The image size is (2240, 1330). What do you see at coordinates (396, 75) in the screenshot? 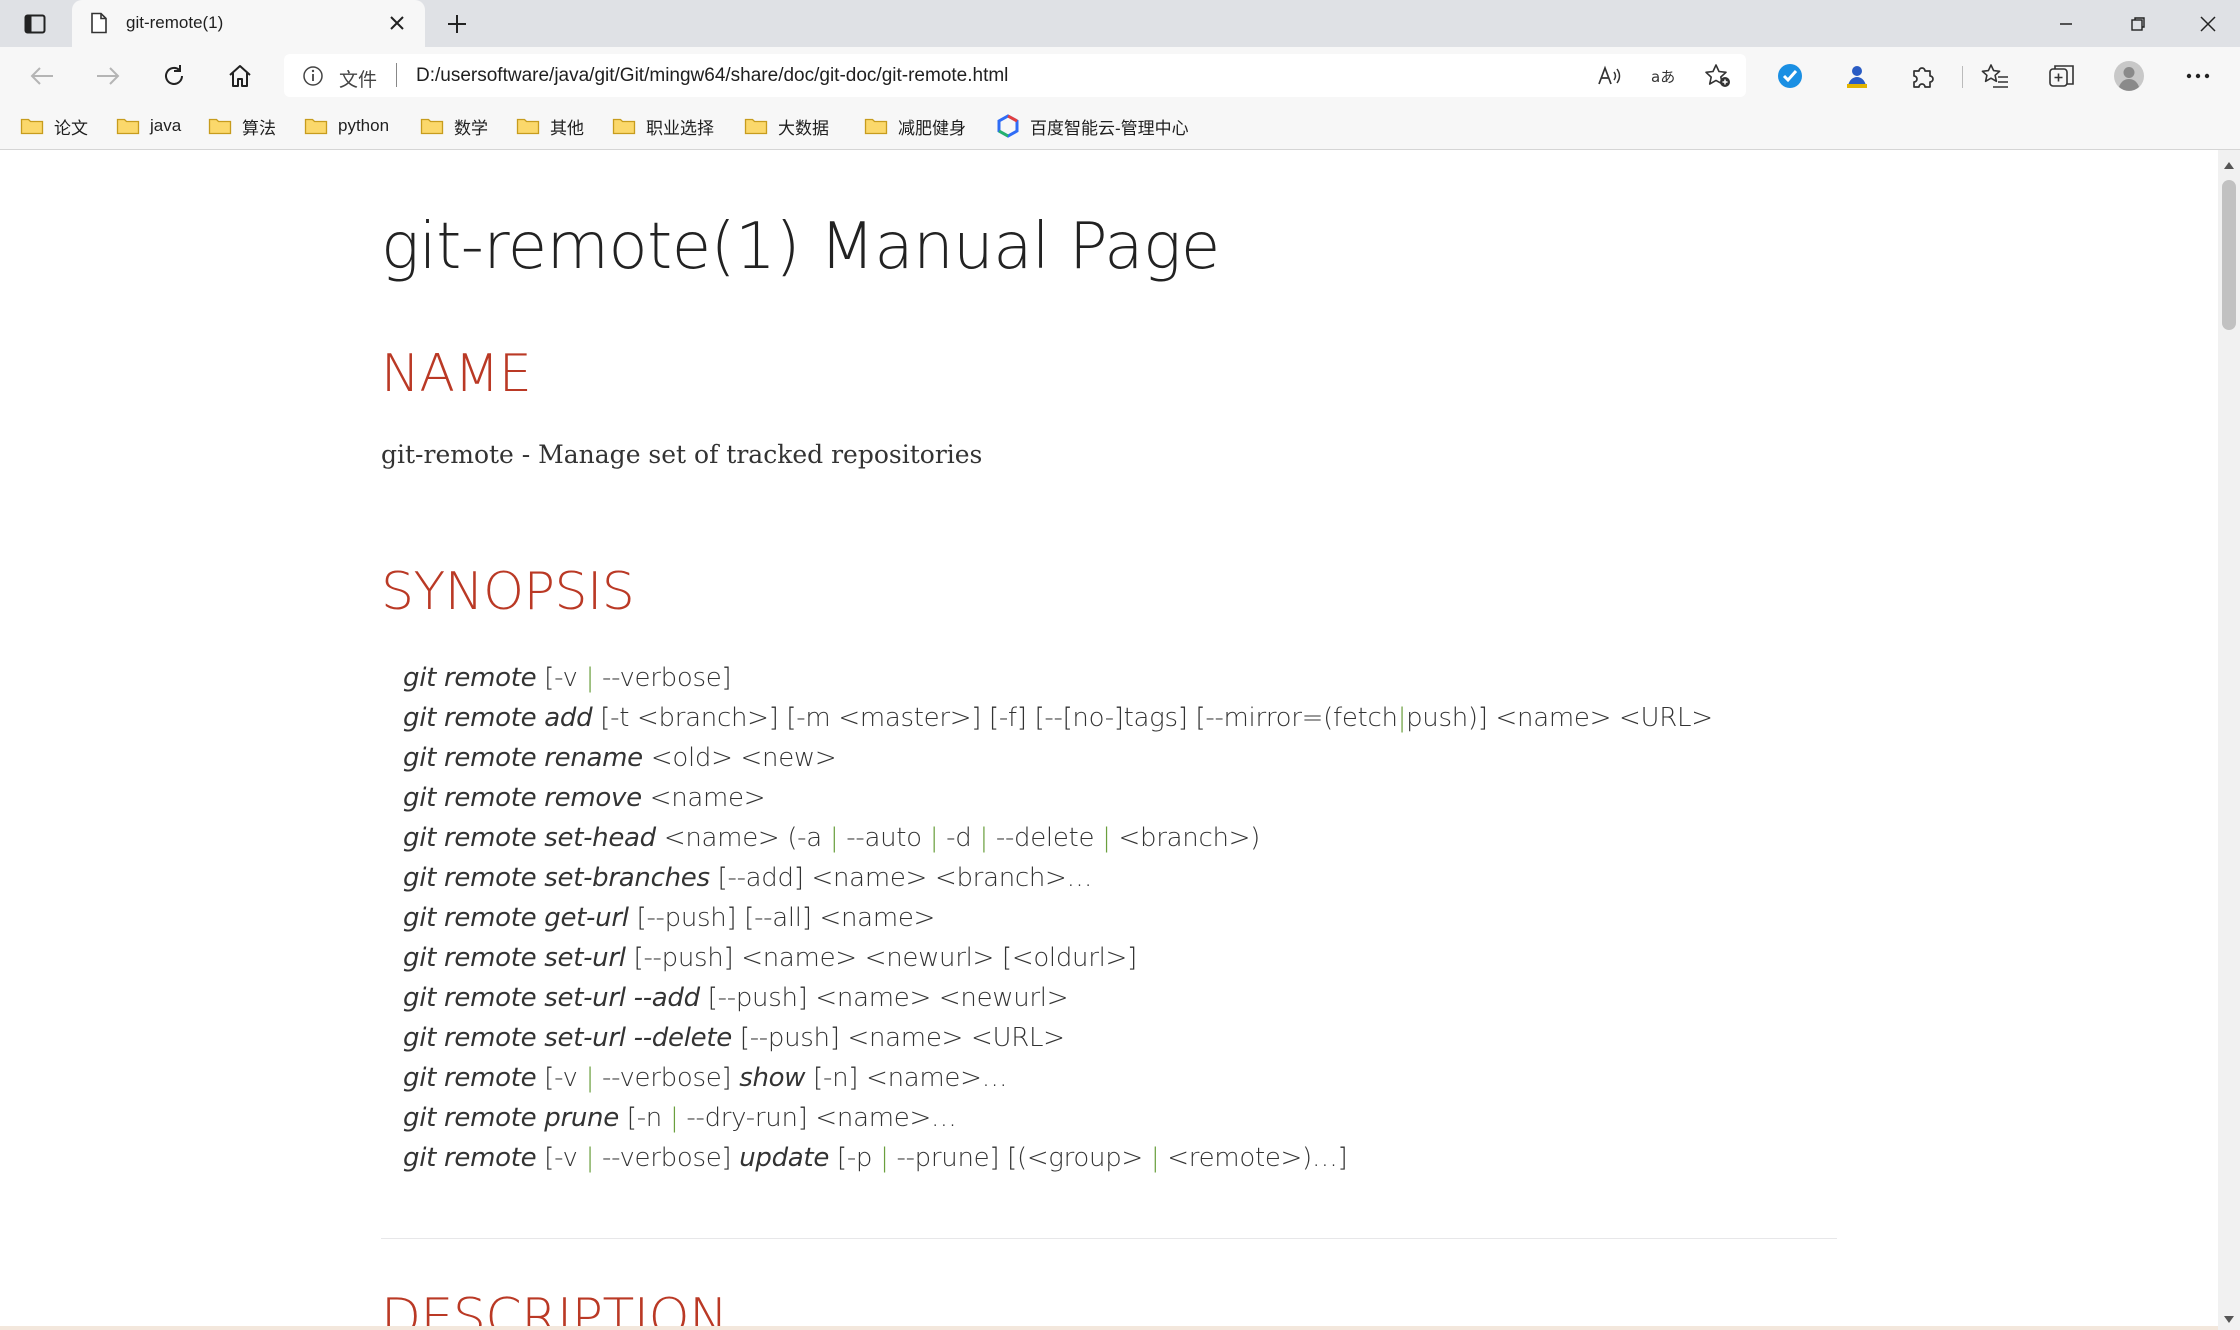
I see `address-separator` at bounding box center [396, 75].